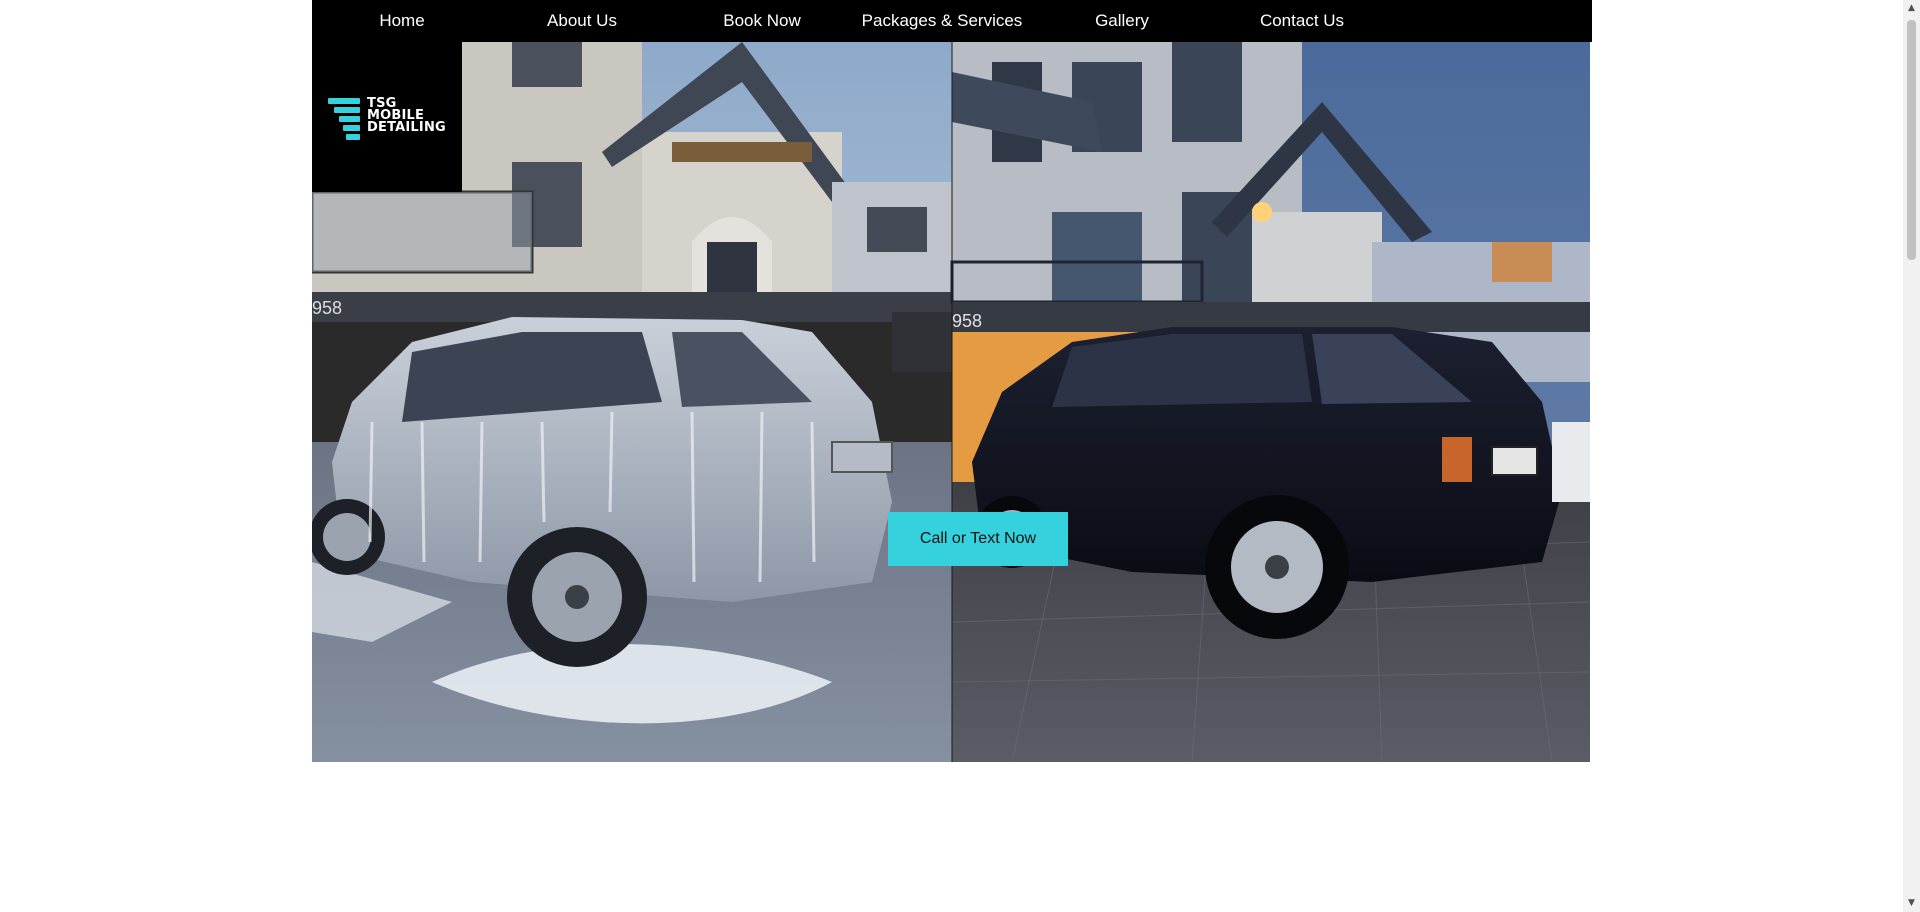 Image resolution: width=1920 pixels, height=912 pixels. Describe the element at coordinates (1911, 903) in the screenshot. I see `triangle-down-icon: ▼` at that location.